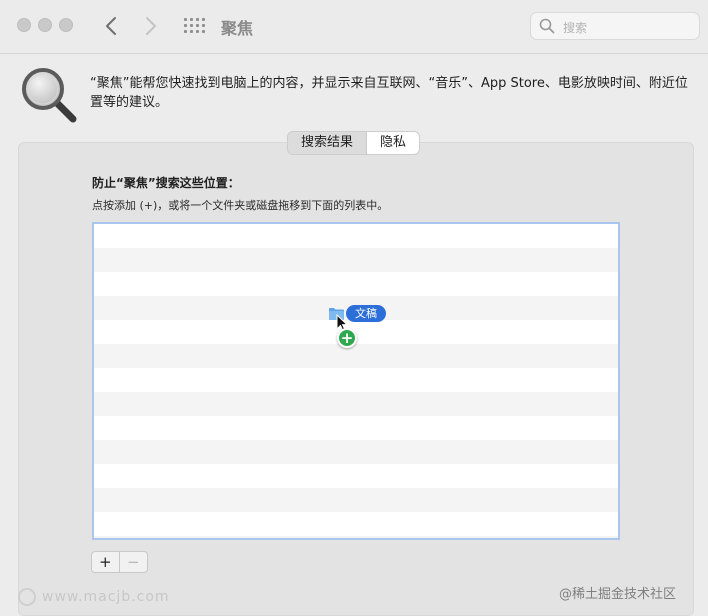  I want to click on spotlight-magnifier-icon, so click(49, 95).